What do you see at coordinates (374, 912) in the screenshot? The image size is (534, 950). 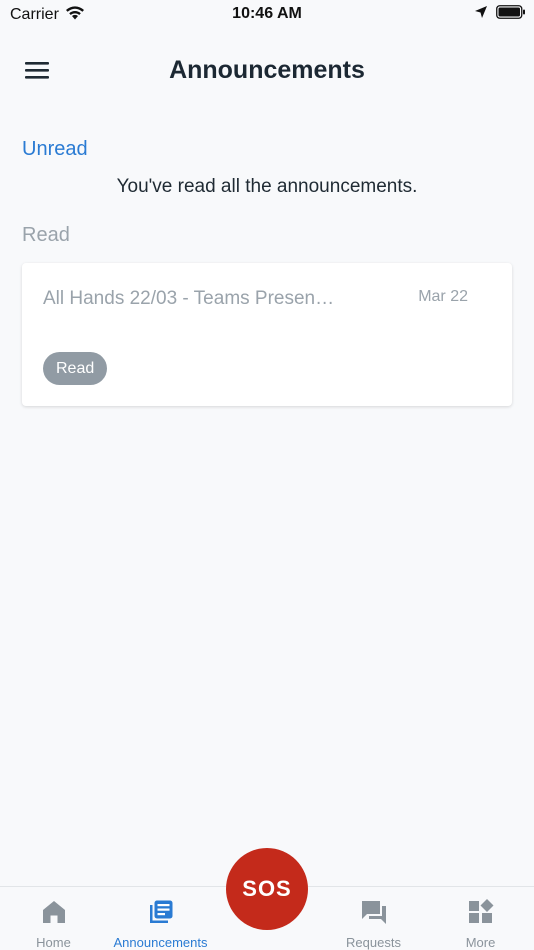 I see `chat-icon` at bounding box center [374, 912].